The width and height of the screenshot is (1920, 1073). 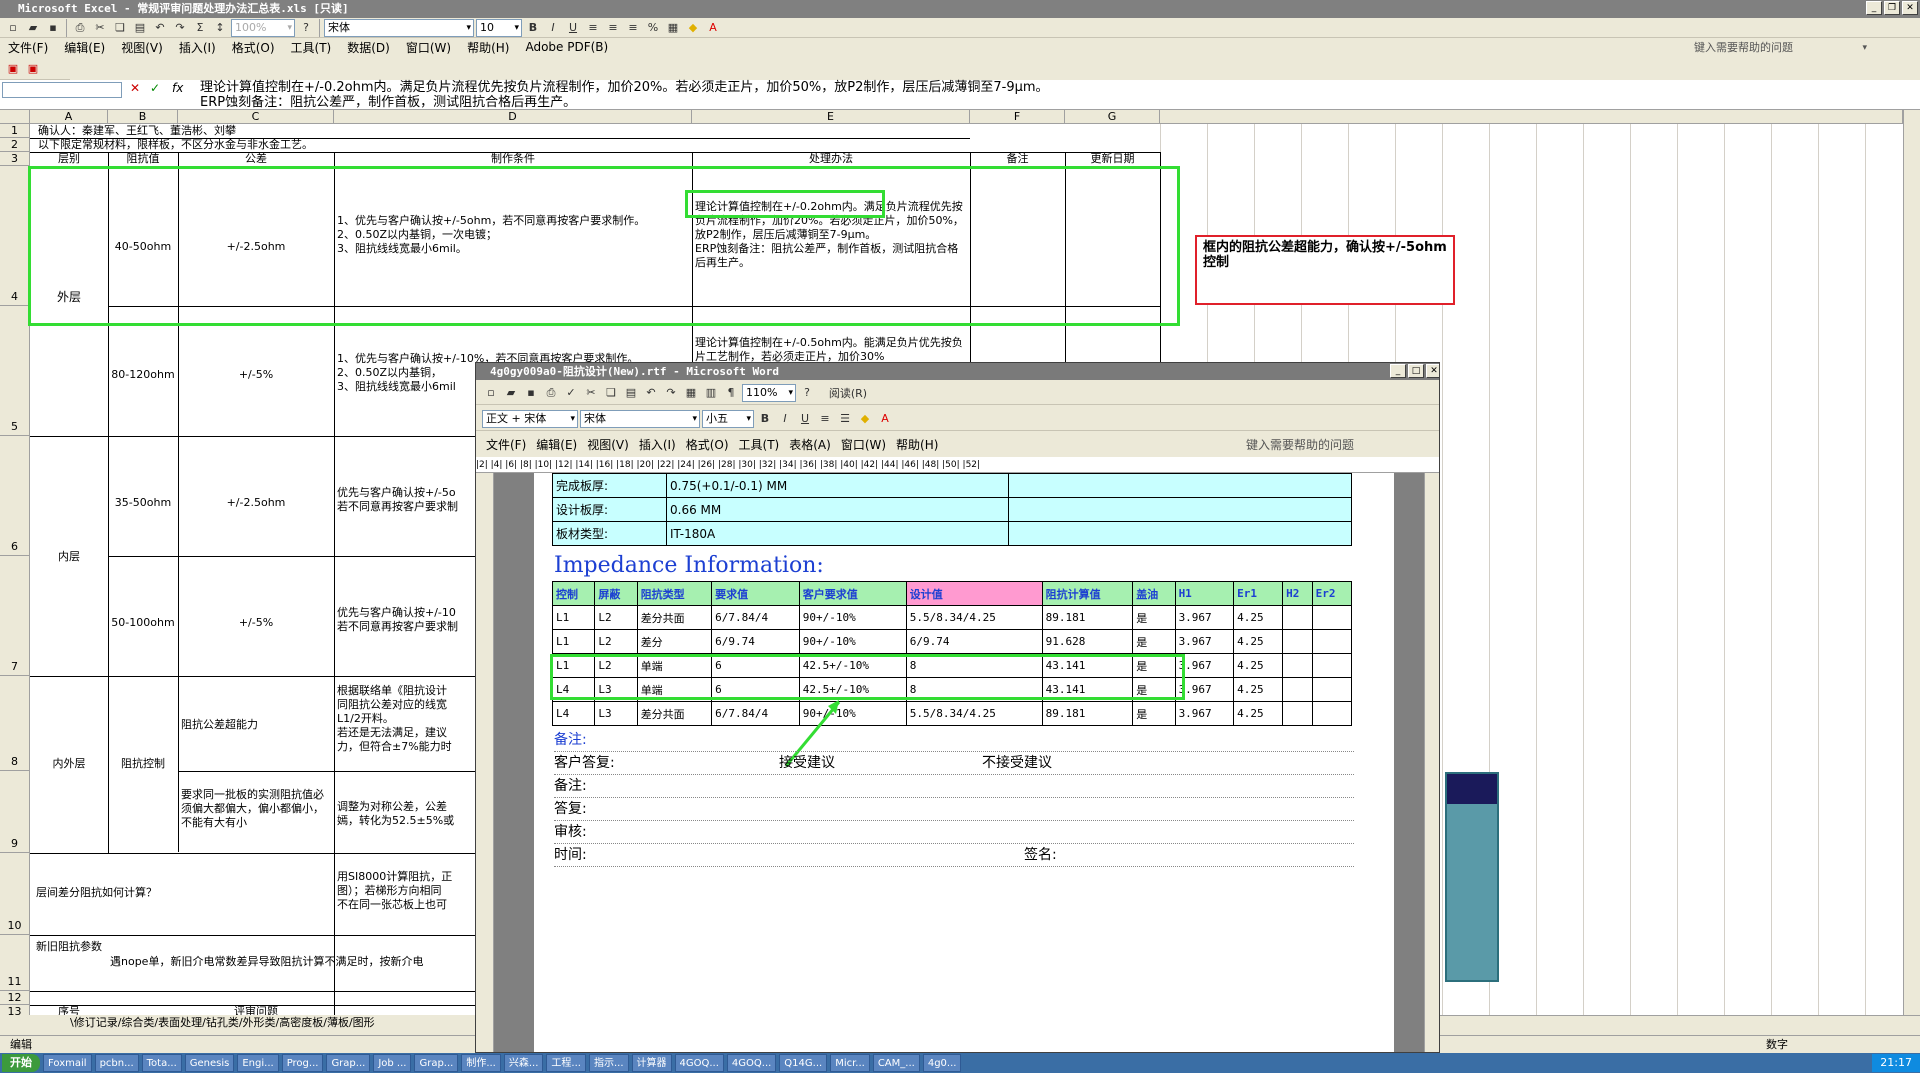 What do you see at coordinates (290, 962) in the screenshot?
I see `cell-b11: 遇nope单，新旧介电常数差异导致阻抗计算不满足时，按新介电` at bounding box center [290, 962].